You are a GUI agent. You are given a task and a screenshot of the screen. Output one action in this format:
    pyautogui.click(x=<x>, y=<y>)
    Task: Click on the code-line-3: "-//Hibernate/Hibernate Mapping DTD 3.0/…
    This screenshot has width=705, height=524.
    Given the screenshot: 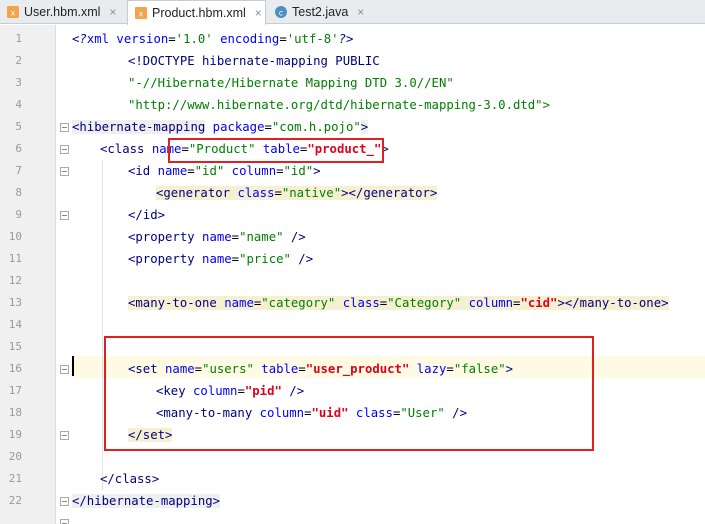 What is the action you would take?
    pyautogui.click(x=291, y=83)
    